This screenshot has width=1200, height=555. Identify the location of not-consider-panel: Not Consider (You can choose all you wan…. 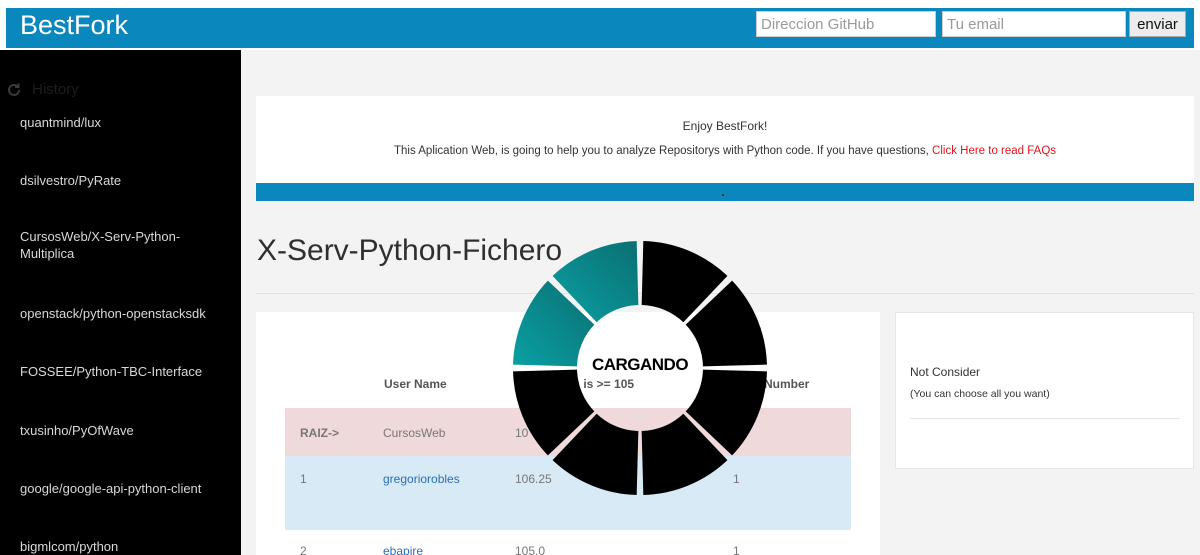
(1044, 390).